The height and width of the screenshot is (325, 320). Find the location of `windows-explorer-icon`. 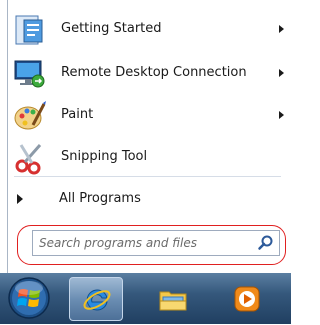

windows-explorer-icon is located at coordinates (173, 301).